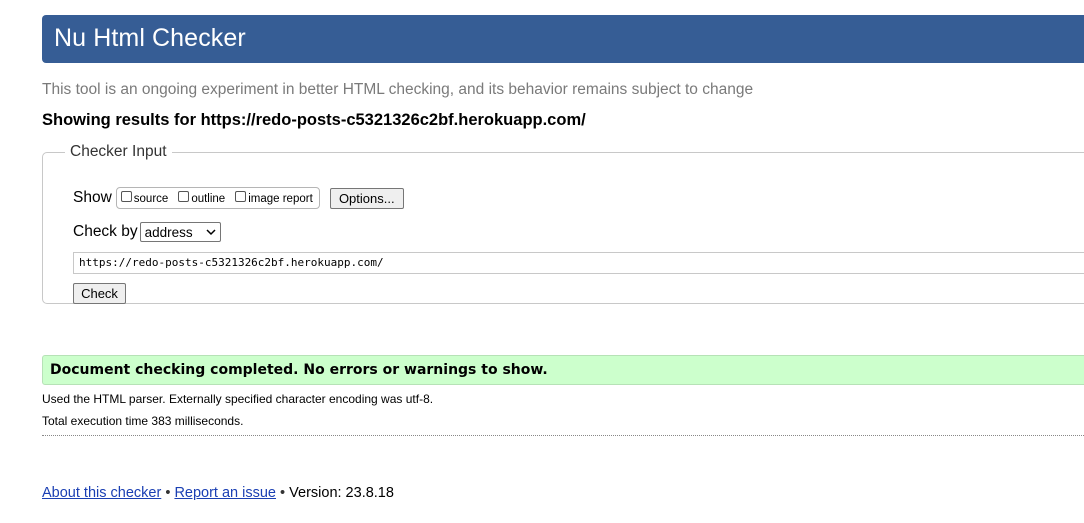 This screenshot has height=523, width=1084. I want to click on page-header: Nu Html Checker, so click(563, 39).